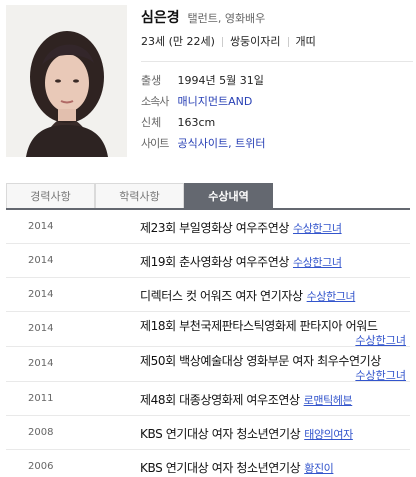  Describe the element at coordinates (155, 101) in the screenshot. I see `detail-label: 소속사` at that location.